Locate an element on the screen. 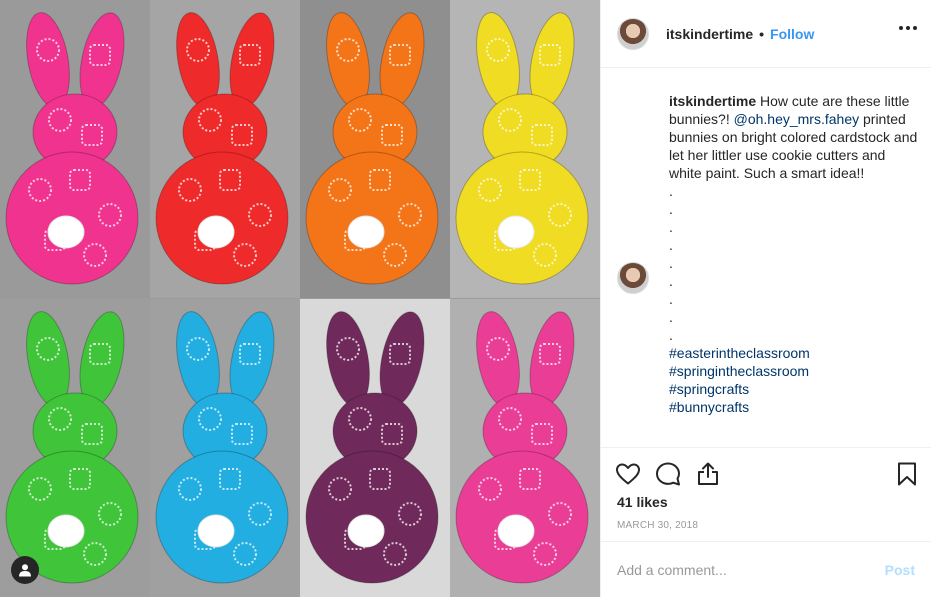 The image size is (931, 597). share-icon is located at coordinates (708, 474).